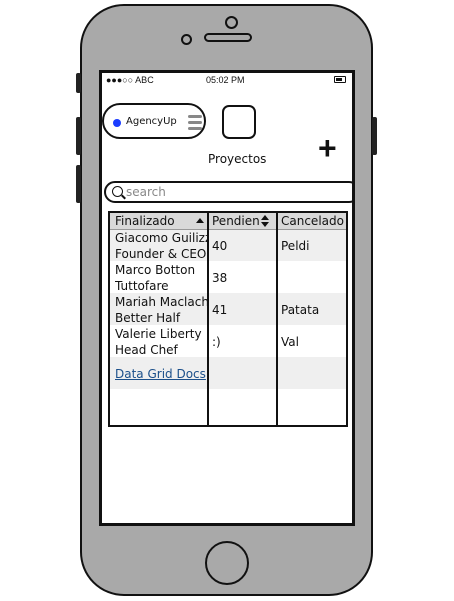 The height and width of the screenshot is (601, 454). I want to click on row-subtitle: Better Half, so click(148, 318).